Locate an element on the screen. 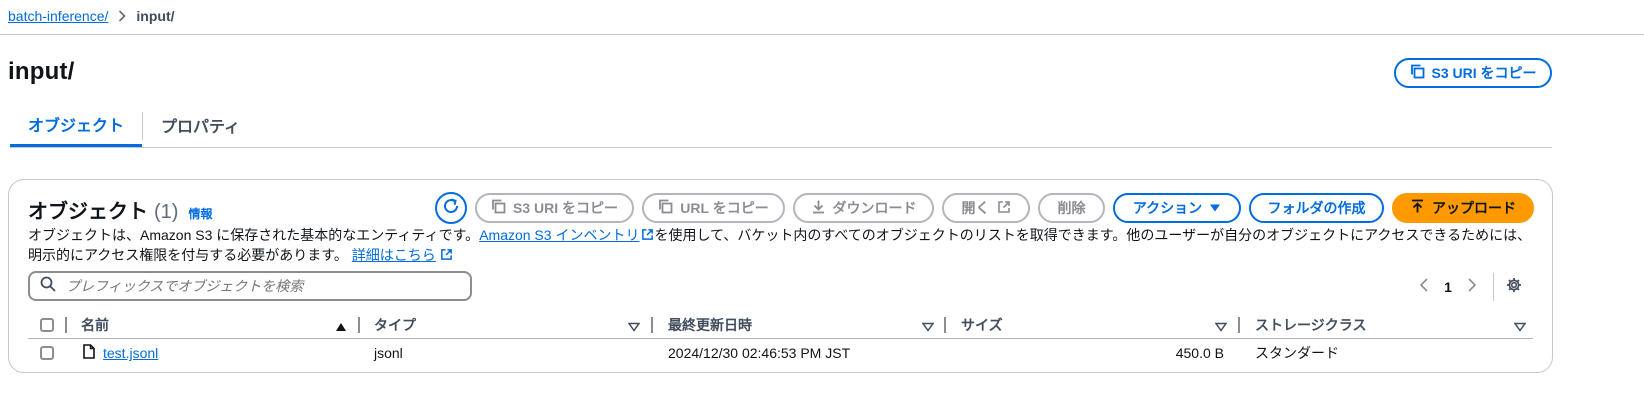  open-button: 開く is located at coordinates (986, 208).